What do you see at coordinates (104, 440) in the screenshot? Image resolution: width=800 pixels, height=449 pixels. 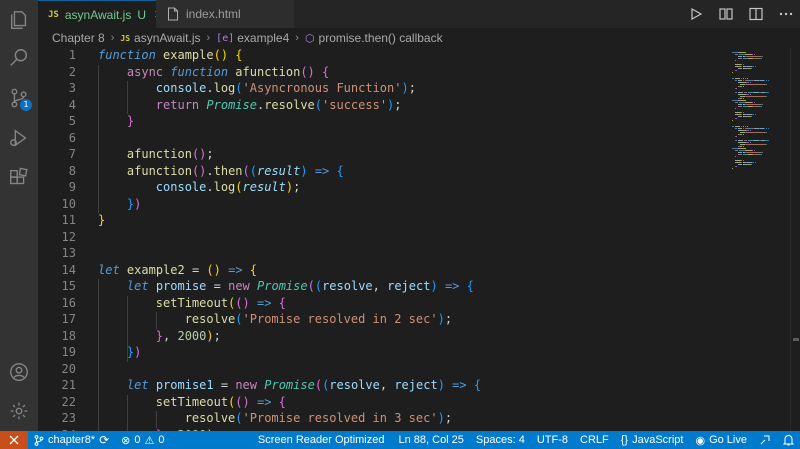 I see `sync-icon: ⟳` at bounding box center [104, 440].